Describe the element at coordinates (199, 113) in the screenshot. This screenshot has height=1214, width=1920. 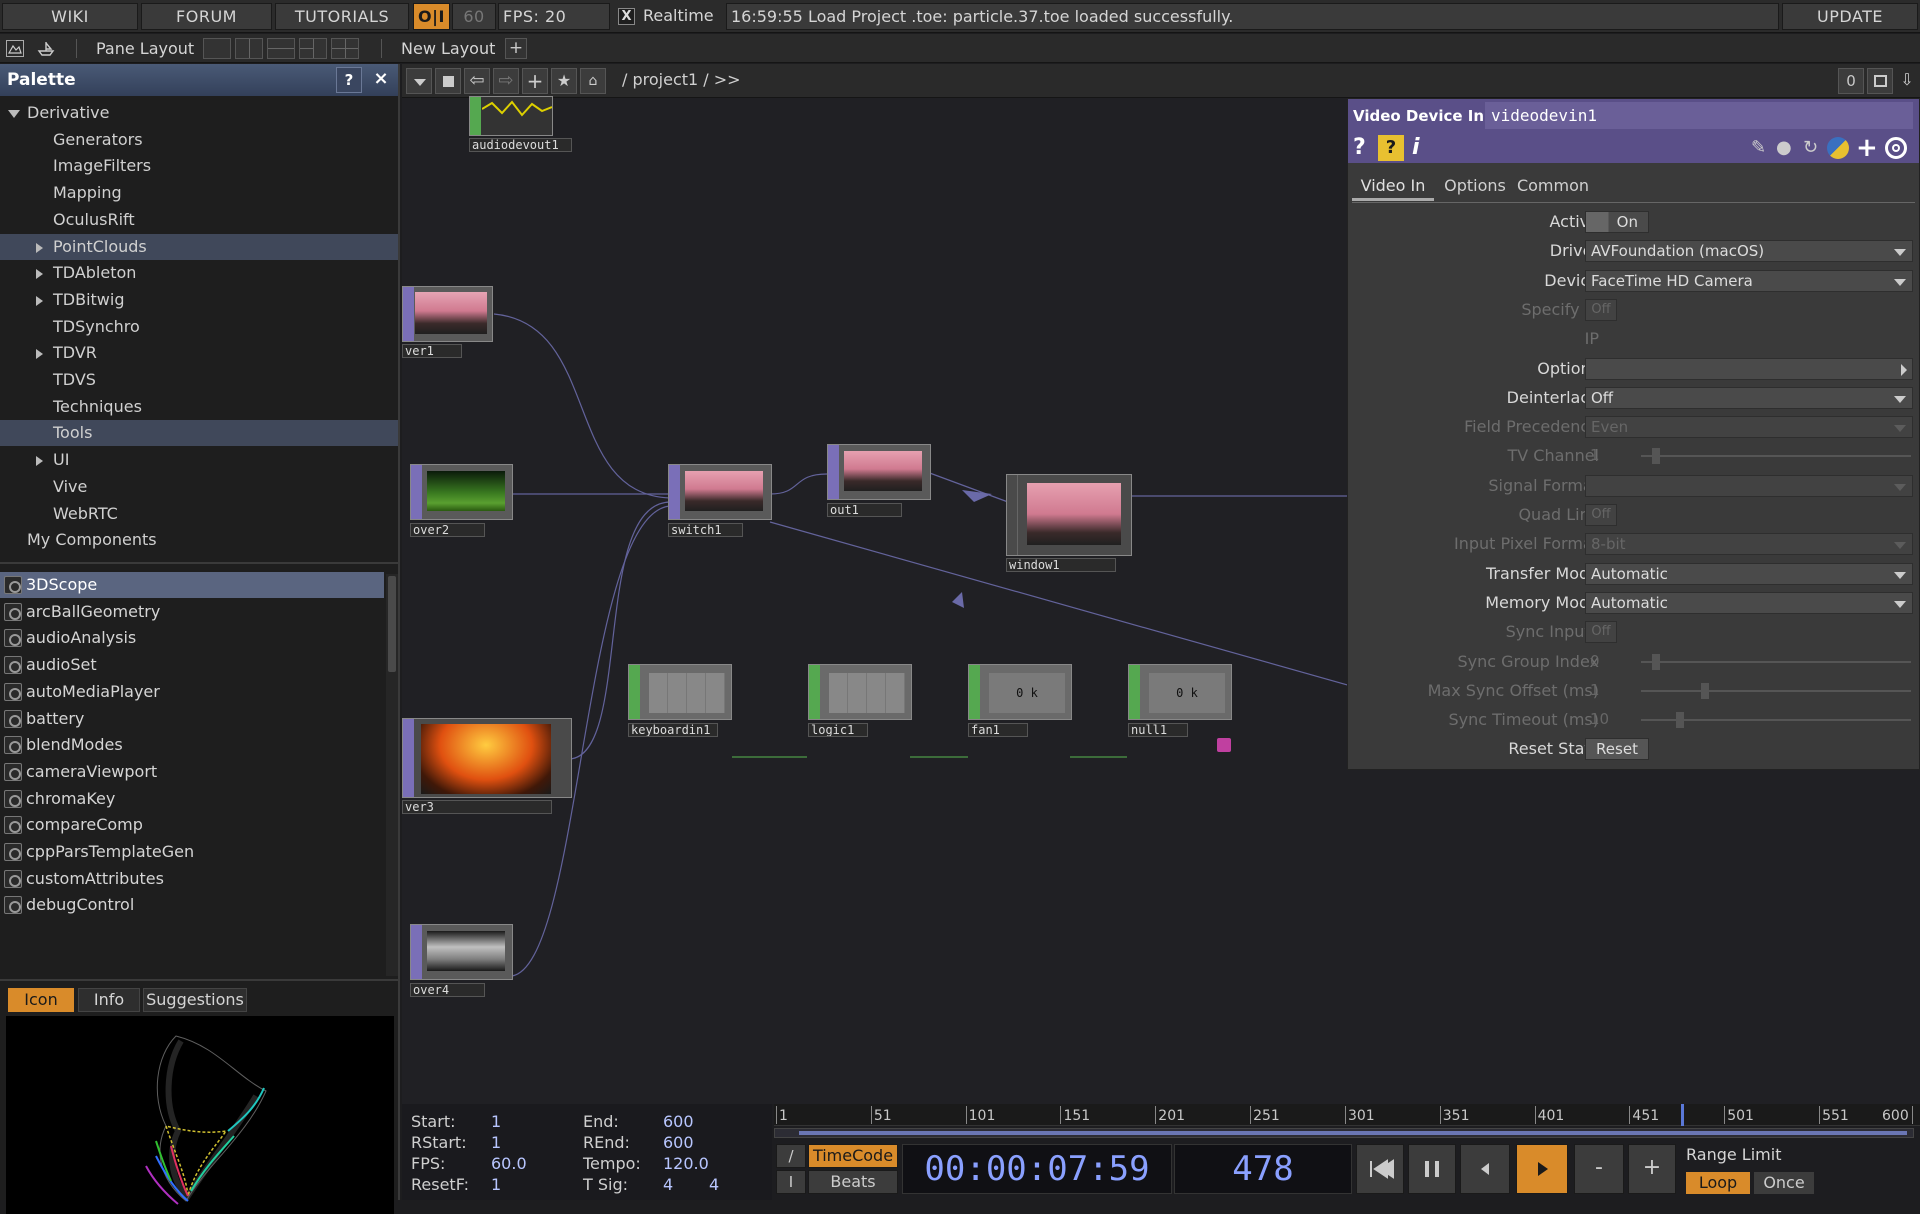
I see `tree-item-derivative: Derivative` at that location.